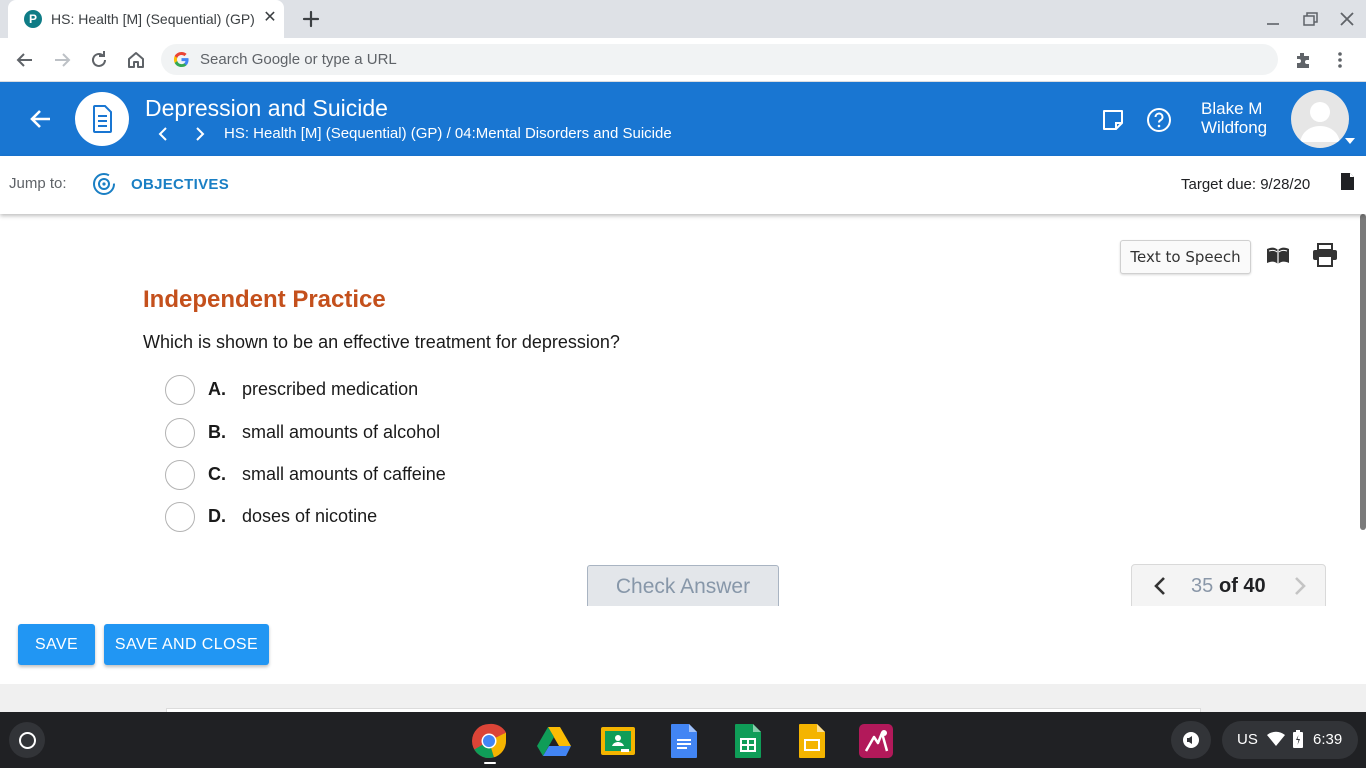  What do you see at coordinates (217, 516) in the screenshot?
I see `choice-letter: D.` at bounding box center [217, 516].